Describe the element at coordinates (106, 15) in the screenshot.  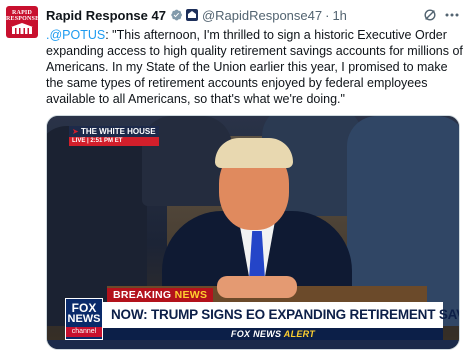
I see `display-name: Rapid Response 47` at that location.